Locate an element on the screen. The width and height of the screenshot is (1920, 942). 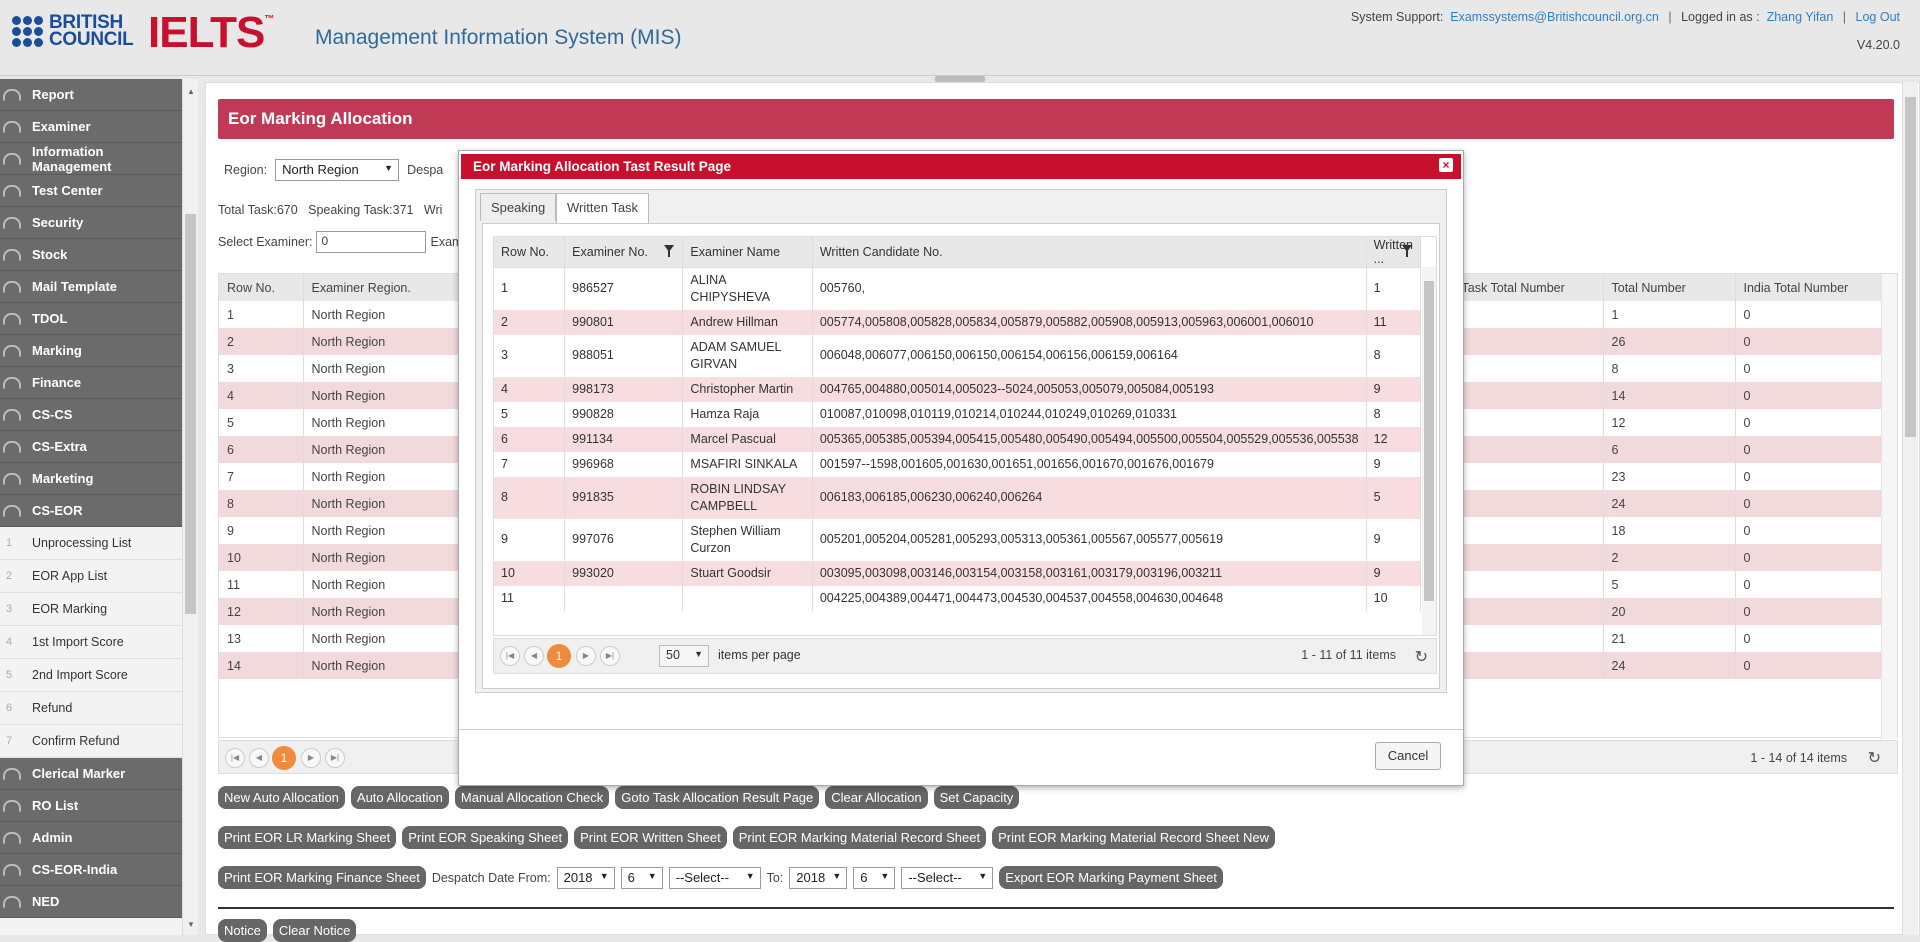
dialog-table-scrollbar is located at coordinates (1429, 451).